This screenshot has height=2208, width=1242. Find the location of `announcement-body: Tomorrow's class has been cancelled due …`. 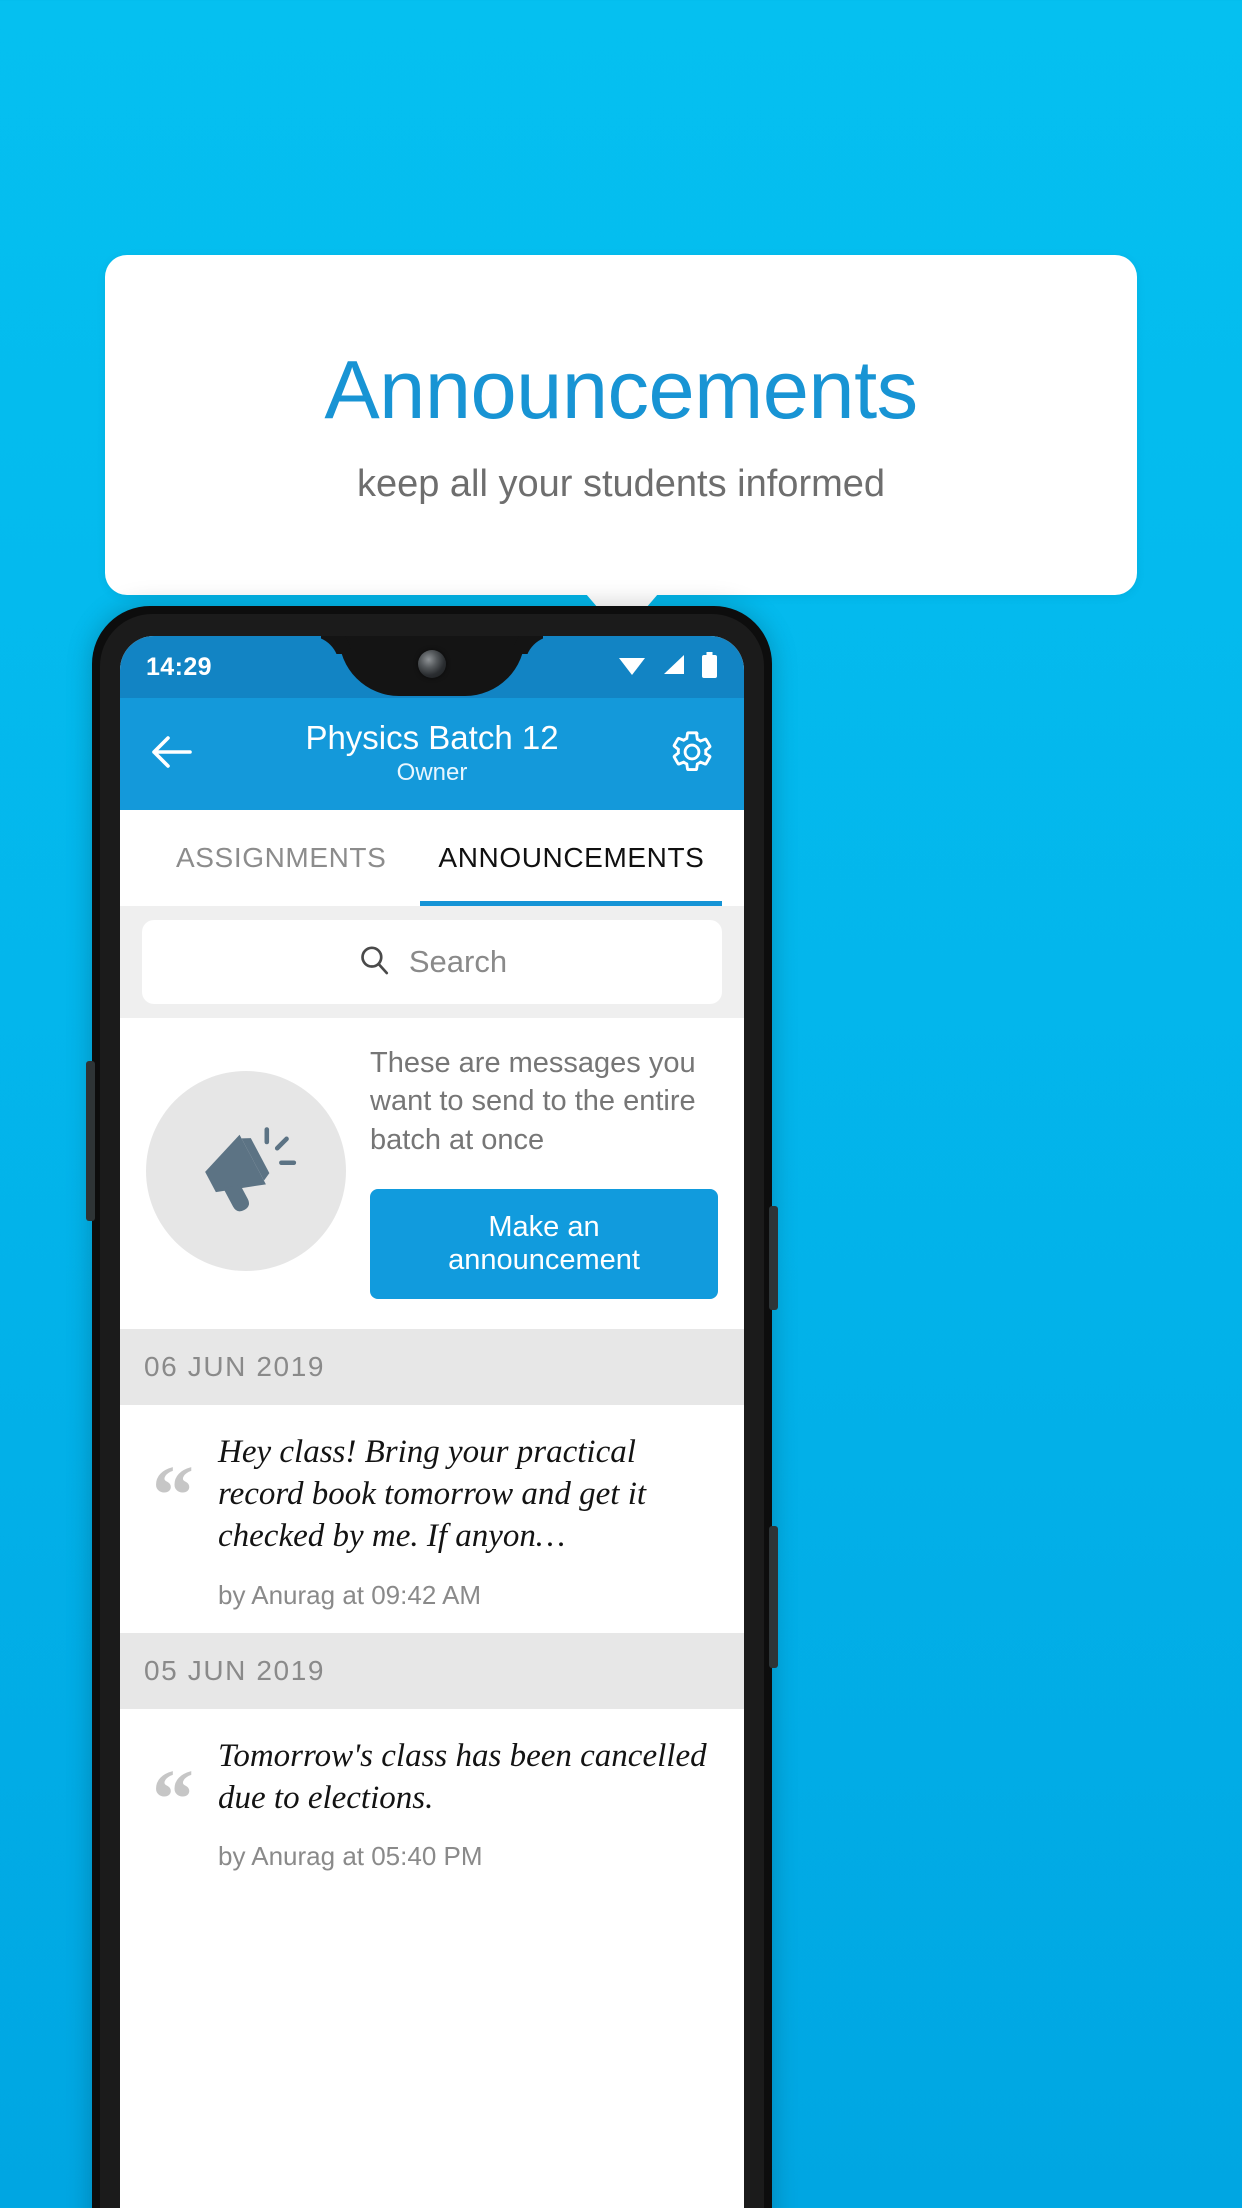

announcement-body: Tomorrow's class has been cancelled due … is located at coordinates (469, 1801).